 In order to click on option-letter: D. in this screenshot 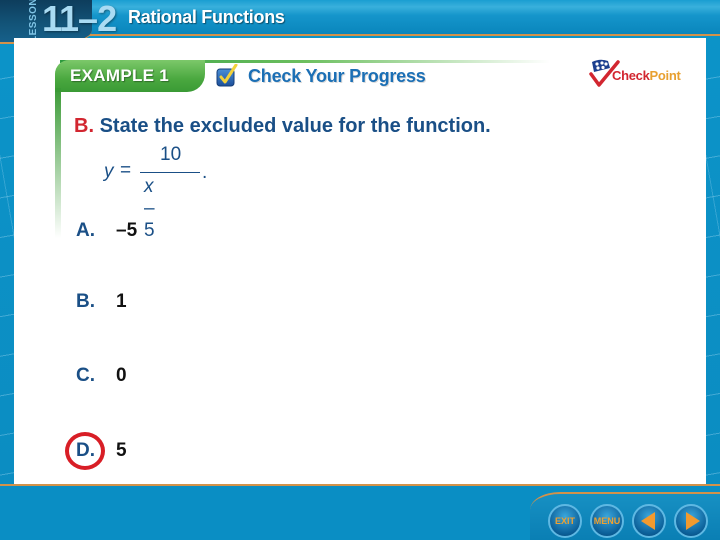, I will do `click(85, 450)`.